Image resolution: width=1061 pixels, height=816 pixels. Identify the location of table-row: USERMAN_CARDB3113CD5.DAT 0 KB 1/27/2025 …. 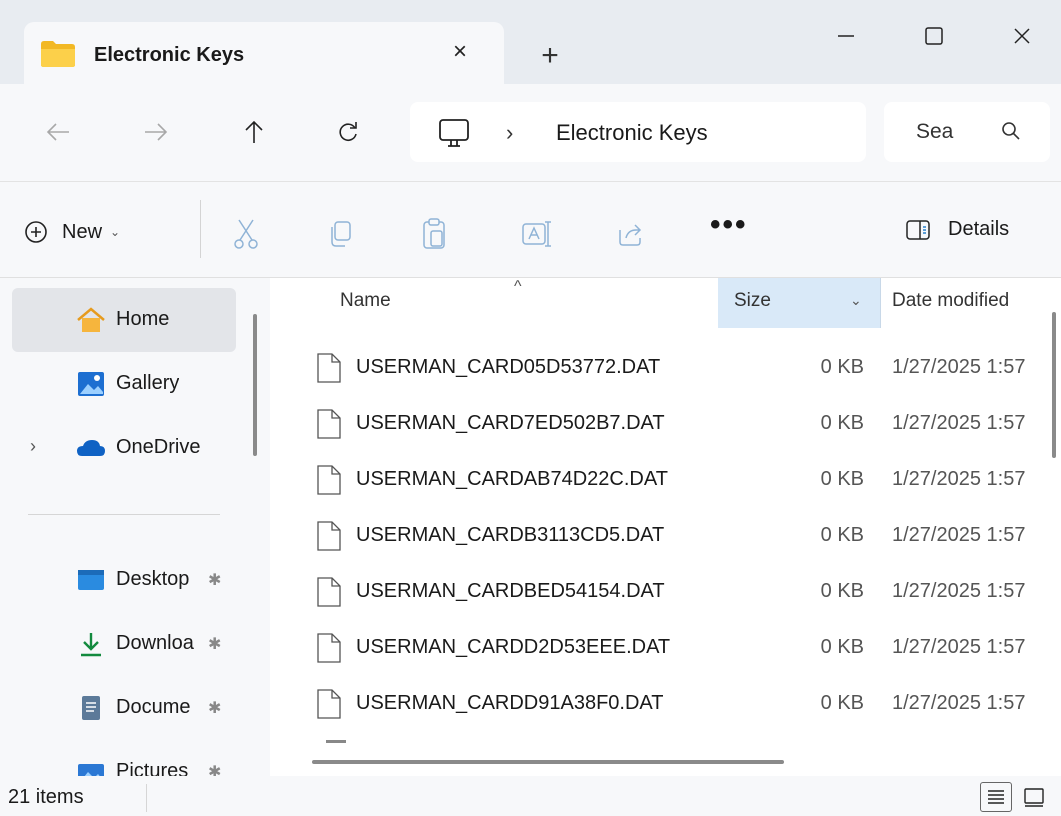
(665, 536).